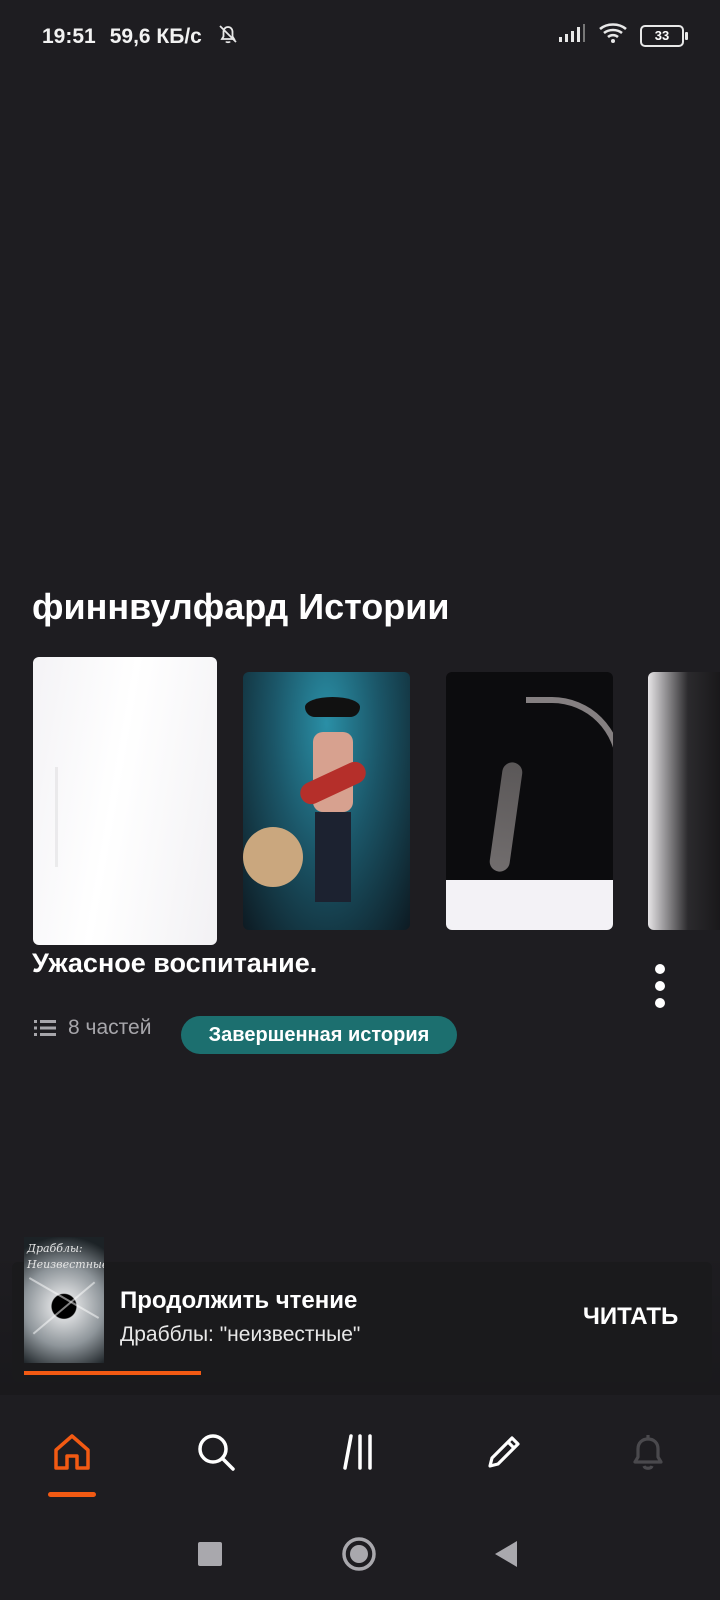  I want to click on story-meta: 8 частей, so click(92, 1028).